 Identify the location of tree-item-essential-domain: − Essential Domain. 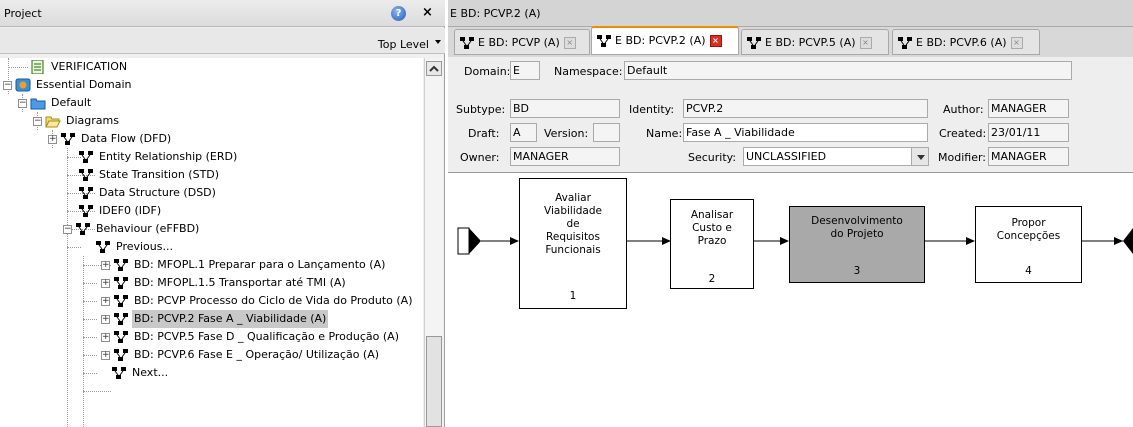
(68, 85).